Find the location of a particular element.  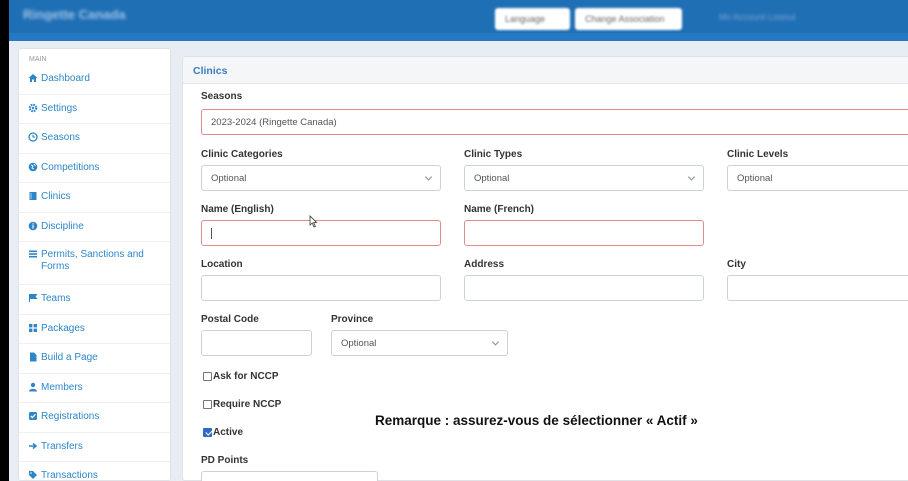

sidebar-item-label: Permits, Sanctions and Forms is located at coordinates (92, 260).